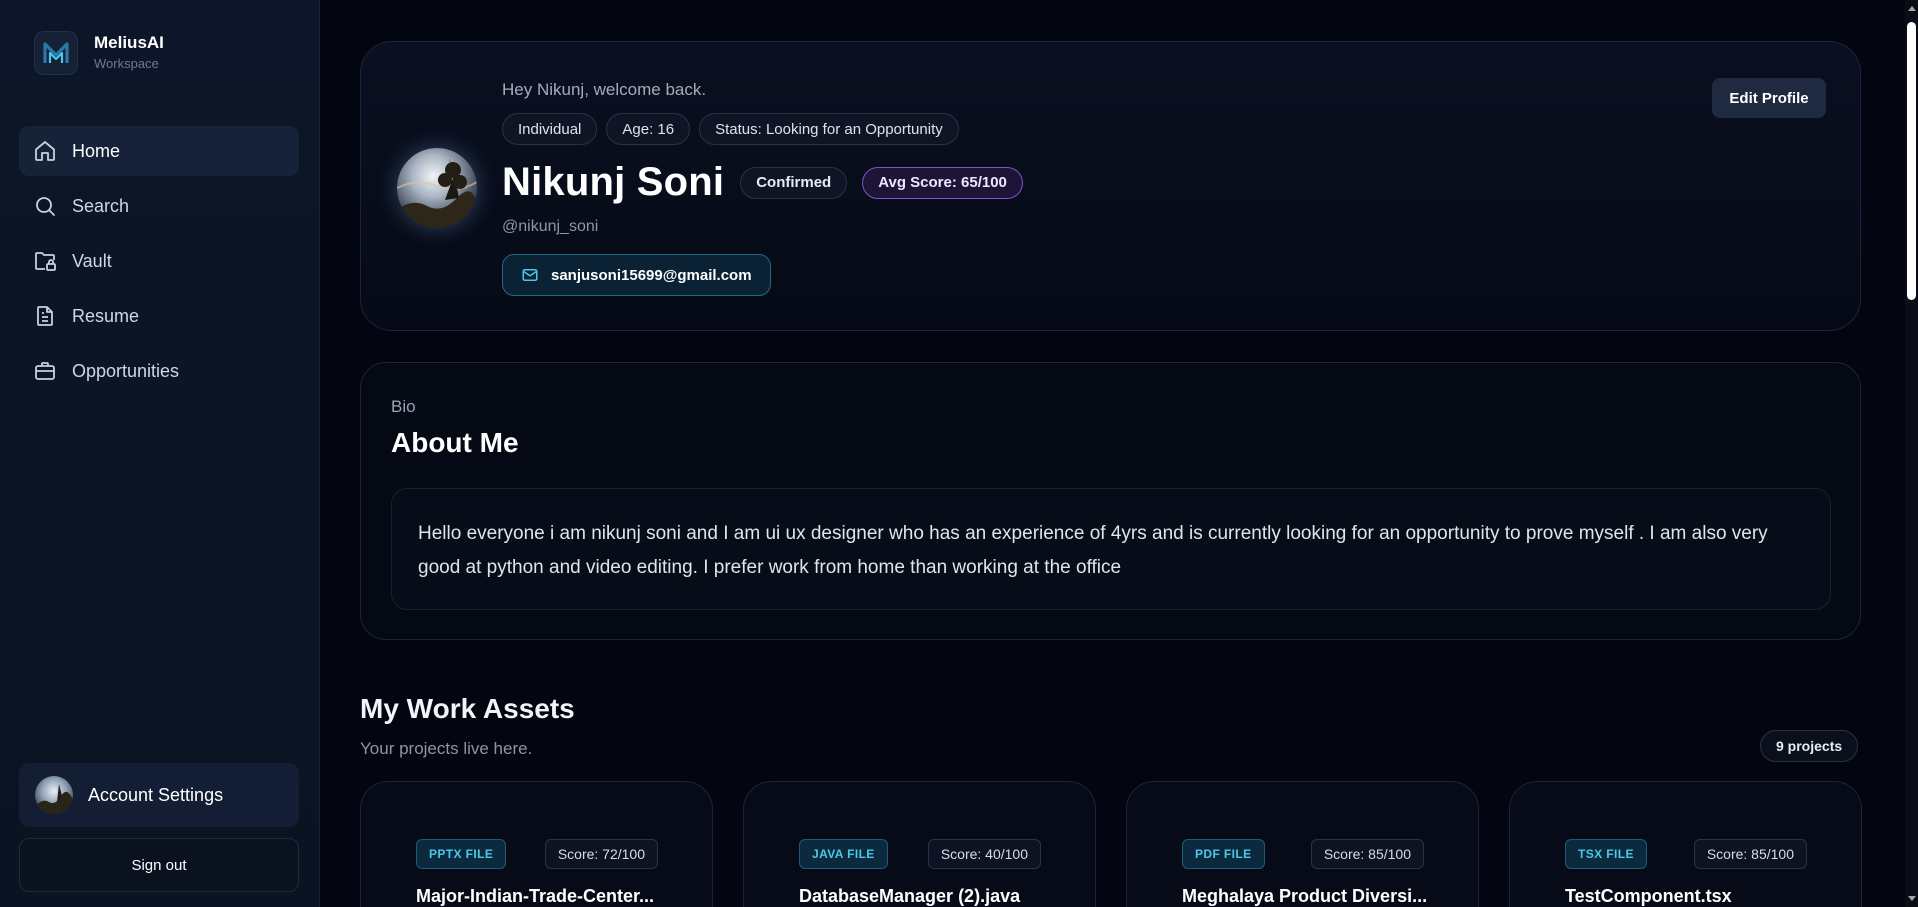 The width and height of the screenshot is (1918, 907). Describe the element at coordinates (126, 63) in the screenshot. I see `brand-subtitle: Workspace` at that location.